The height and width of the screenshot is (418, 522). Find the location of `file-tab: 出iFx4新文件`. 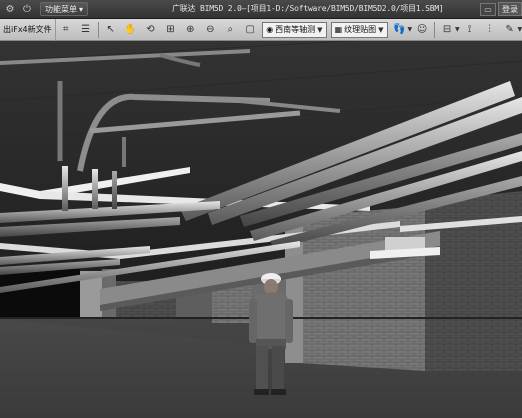

file-tab: 出iFx4新文件 is located at coordinates (28, 29).